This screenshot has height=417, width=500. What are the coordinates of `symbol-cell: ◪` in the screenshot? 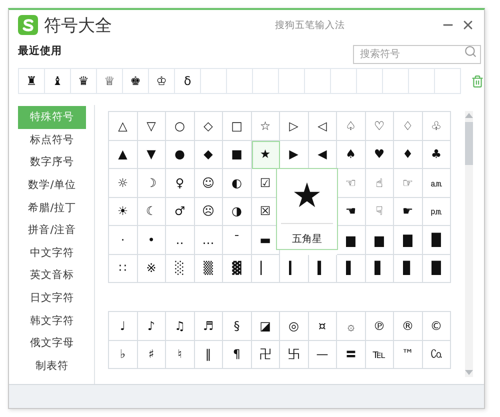 It's located at (266, 326).